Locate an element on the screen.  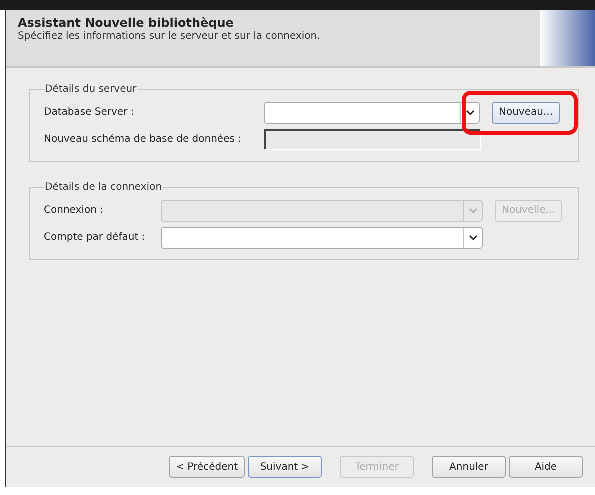
group-title: Détails du serveur is located at coordinates (91, 89).